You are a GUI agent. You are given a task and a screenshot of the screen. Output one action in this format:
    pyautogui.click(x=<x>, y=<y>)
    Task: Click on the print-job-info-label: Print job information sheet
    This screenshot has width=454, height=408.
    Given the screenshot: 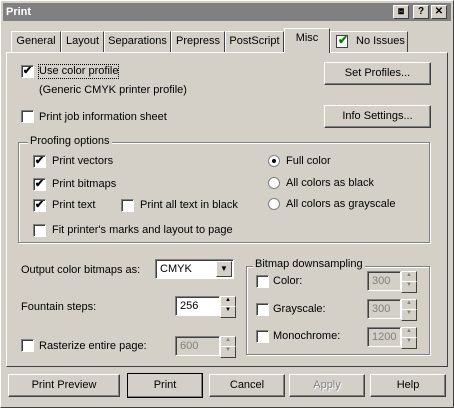 What is the action you would take?
    pyautogui.click(x=103, y=117)
    